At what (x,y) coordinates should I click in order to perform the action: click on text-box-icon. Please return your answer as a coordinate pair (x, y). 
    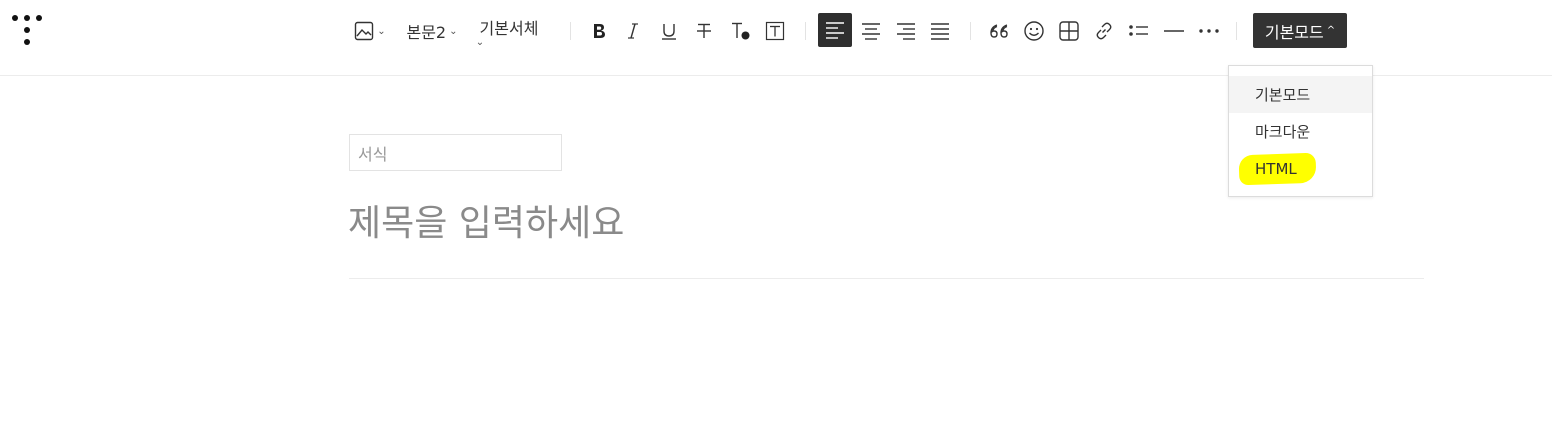
    Looking at the image, I should click on (775, 31).